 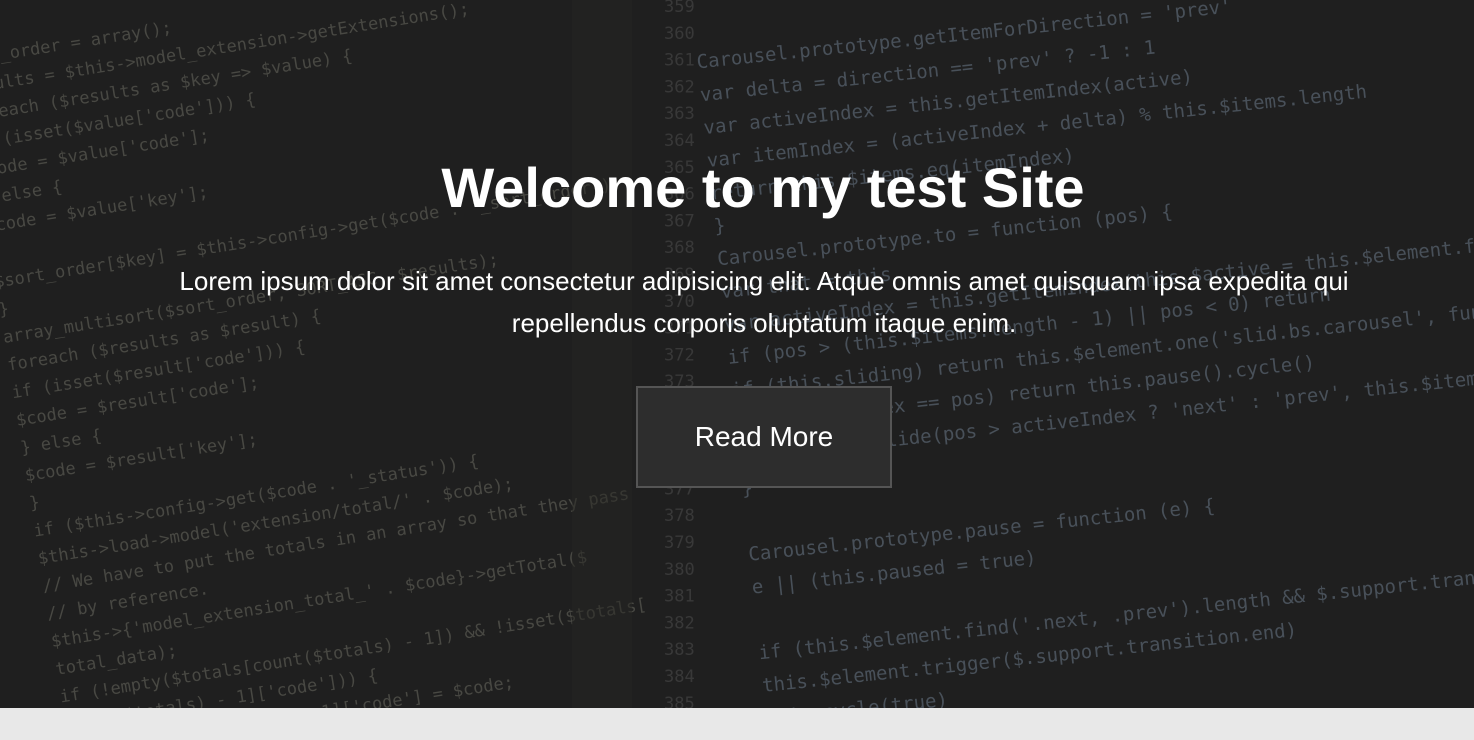 I want to click on page-bottom-strip, so click(x=737, y=724).